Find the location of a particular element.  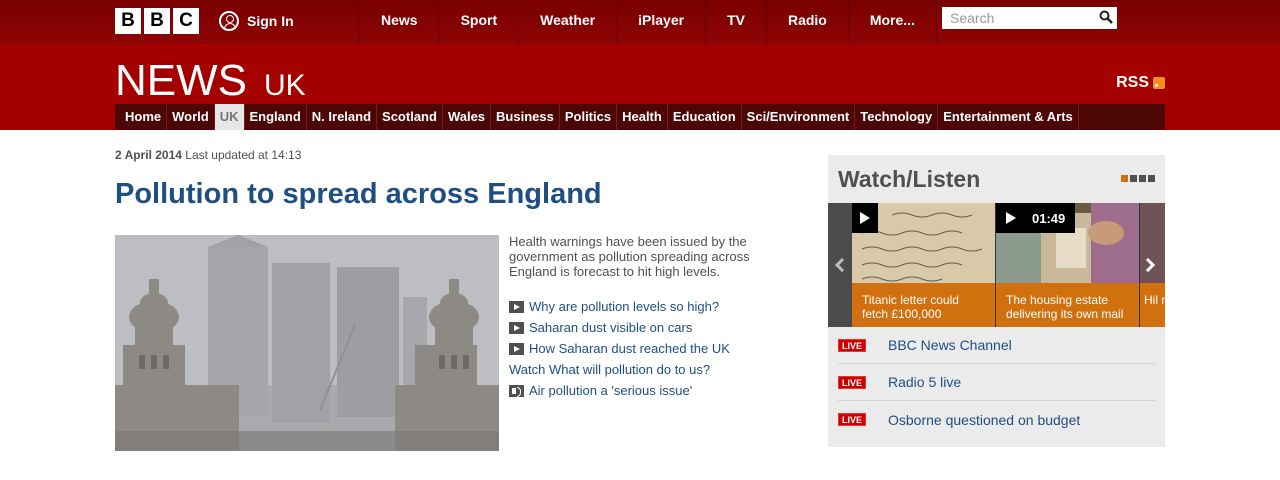

rss-link: RSS is located at coordinates (1140, 83).